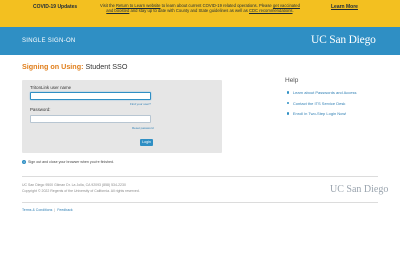  I want to click on signing-label: Signing on Using:, so click(53, 66).